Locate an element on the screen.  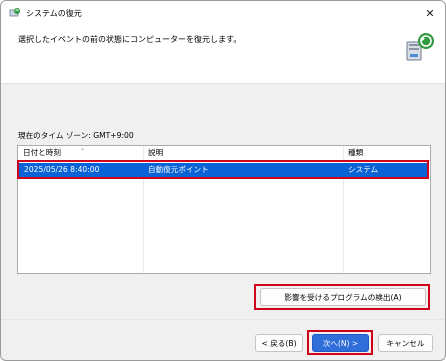
sort-arrow-icon: ⌄ is located at coordinates (83, 148).